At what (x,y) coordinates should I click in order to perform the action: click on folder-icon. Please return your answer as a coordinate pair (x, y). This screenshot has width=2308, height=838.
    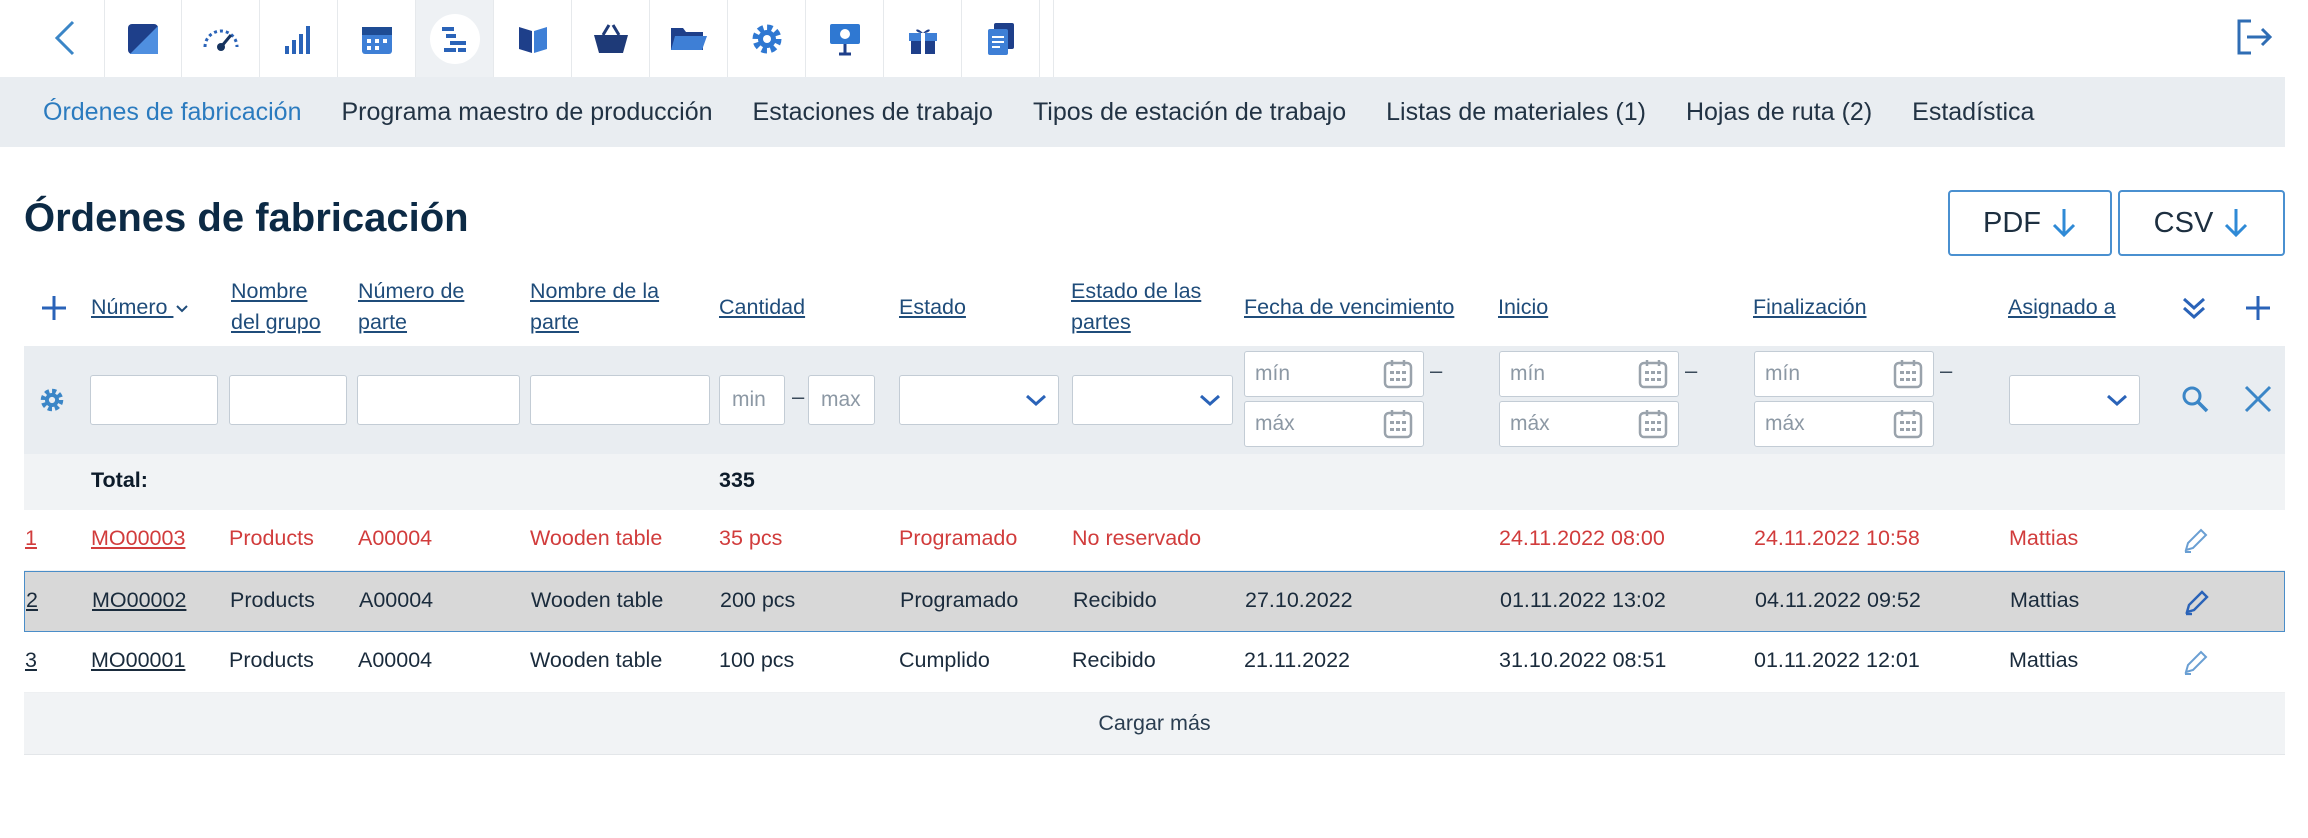
    Looking at the image, I should click on (689, 38).